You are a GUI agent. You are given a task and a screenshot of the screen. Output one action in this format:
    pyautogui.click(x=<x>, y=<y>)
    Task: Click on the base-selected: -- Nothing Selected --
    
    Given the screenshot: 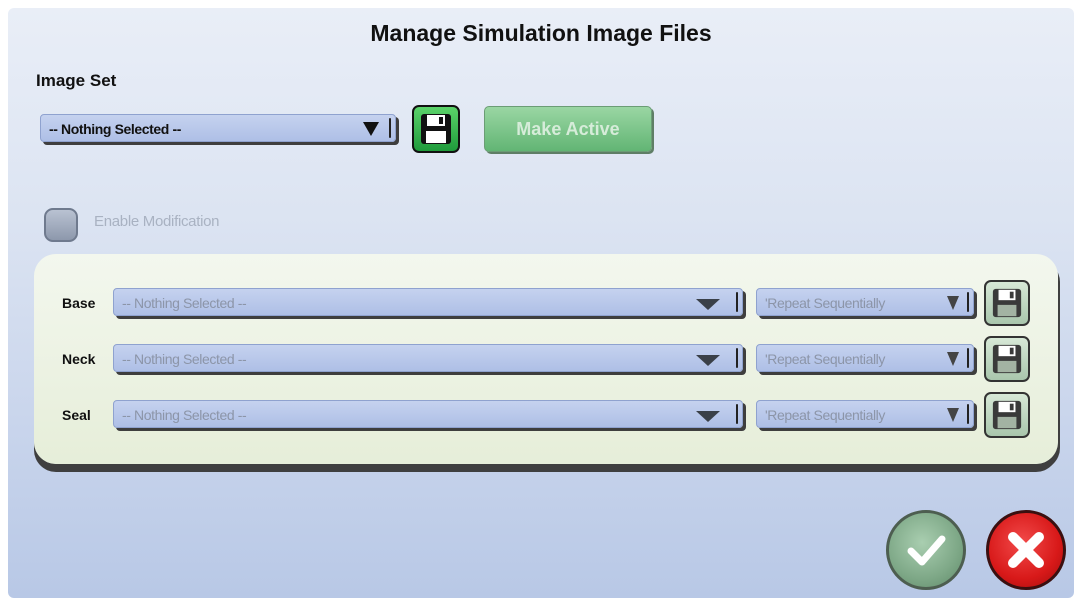 What is the action you would take?
    pyautogui.click(x=184, y=303)
    